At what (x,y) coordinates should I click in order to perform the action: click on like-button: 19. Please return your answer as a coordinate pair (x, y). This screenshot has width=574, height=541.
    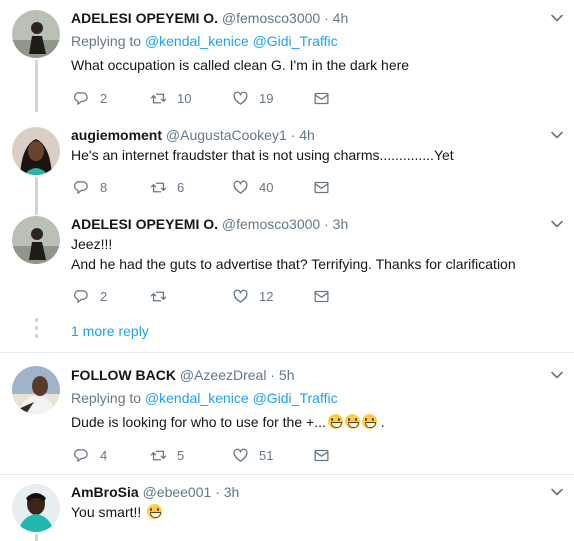
    Looking at the image, I should click on (252, 98).